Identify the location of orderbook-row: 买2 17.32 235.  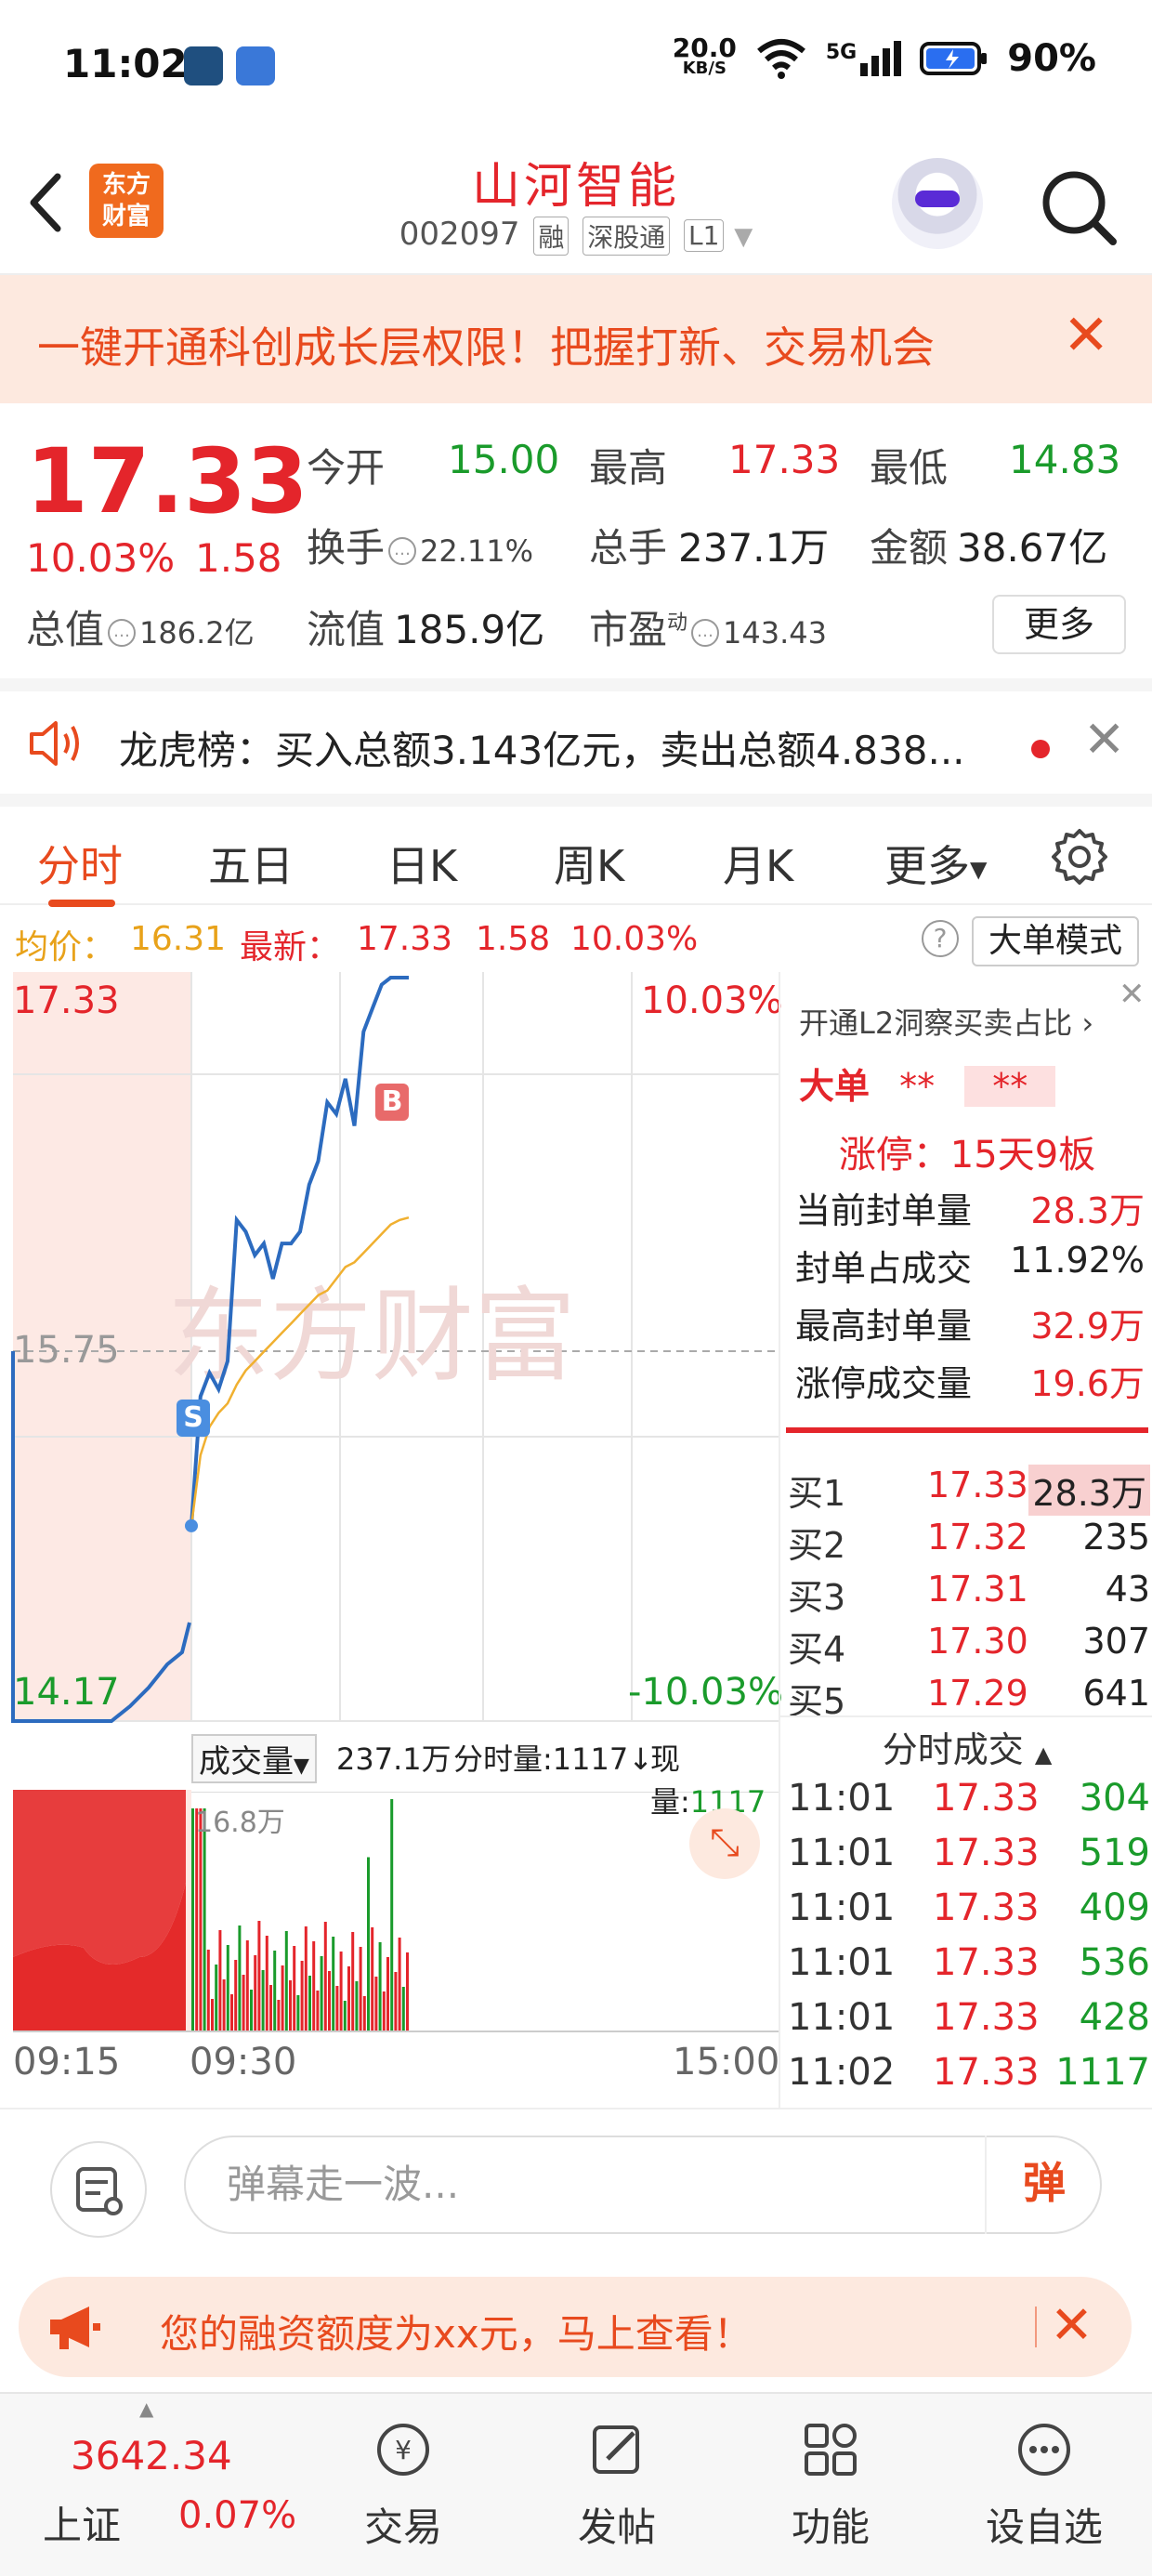
(969, 1543).